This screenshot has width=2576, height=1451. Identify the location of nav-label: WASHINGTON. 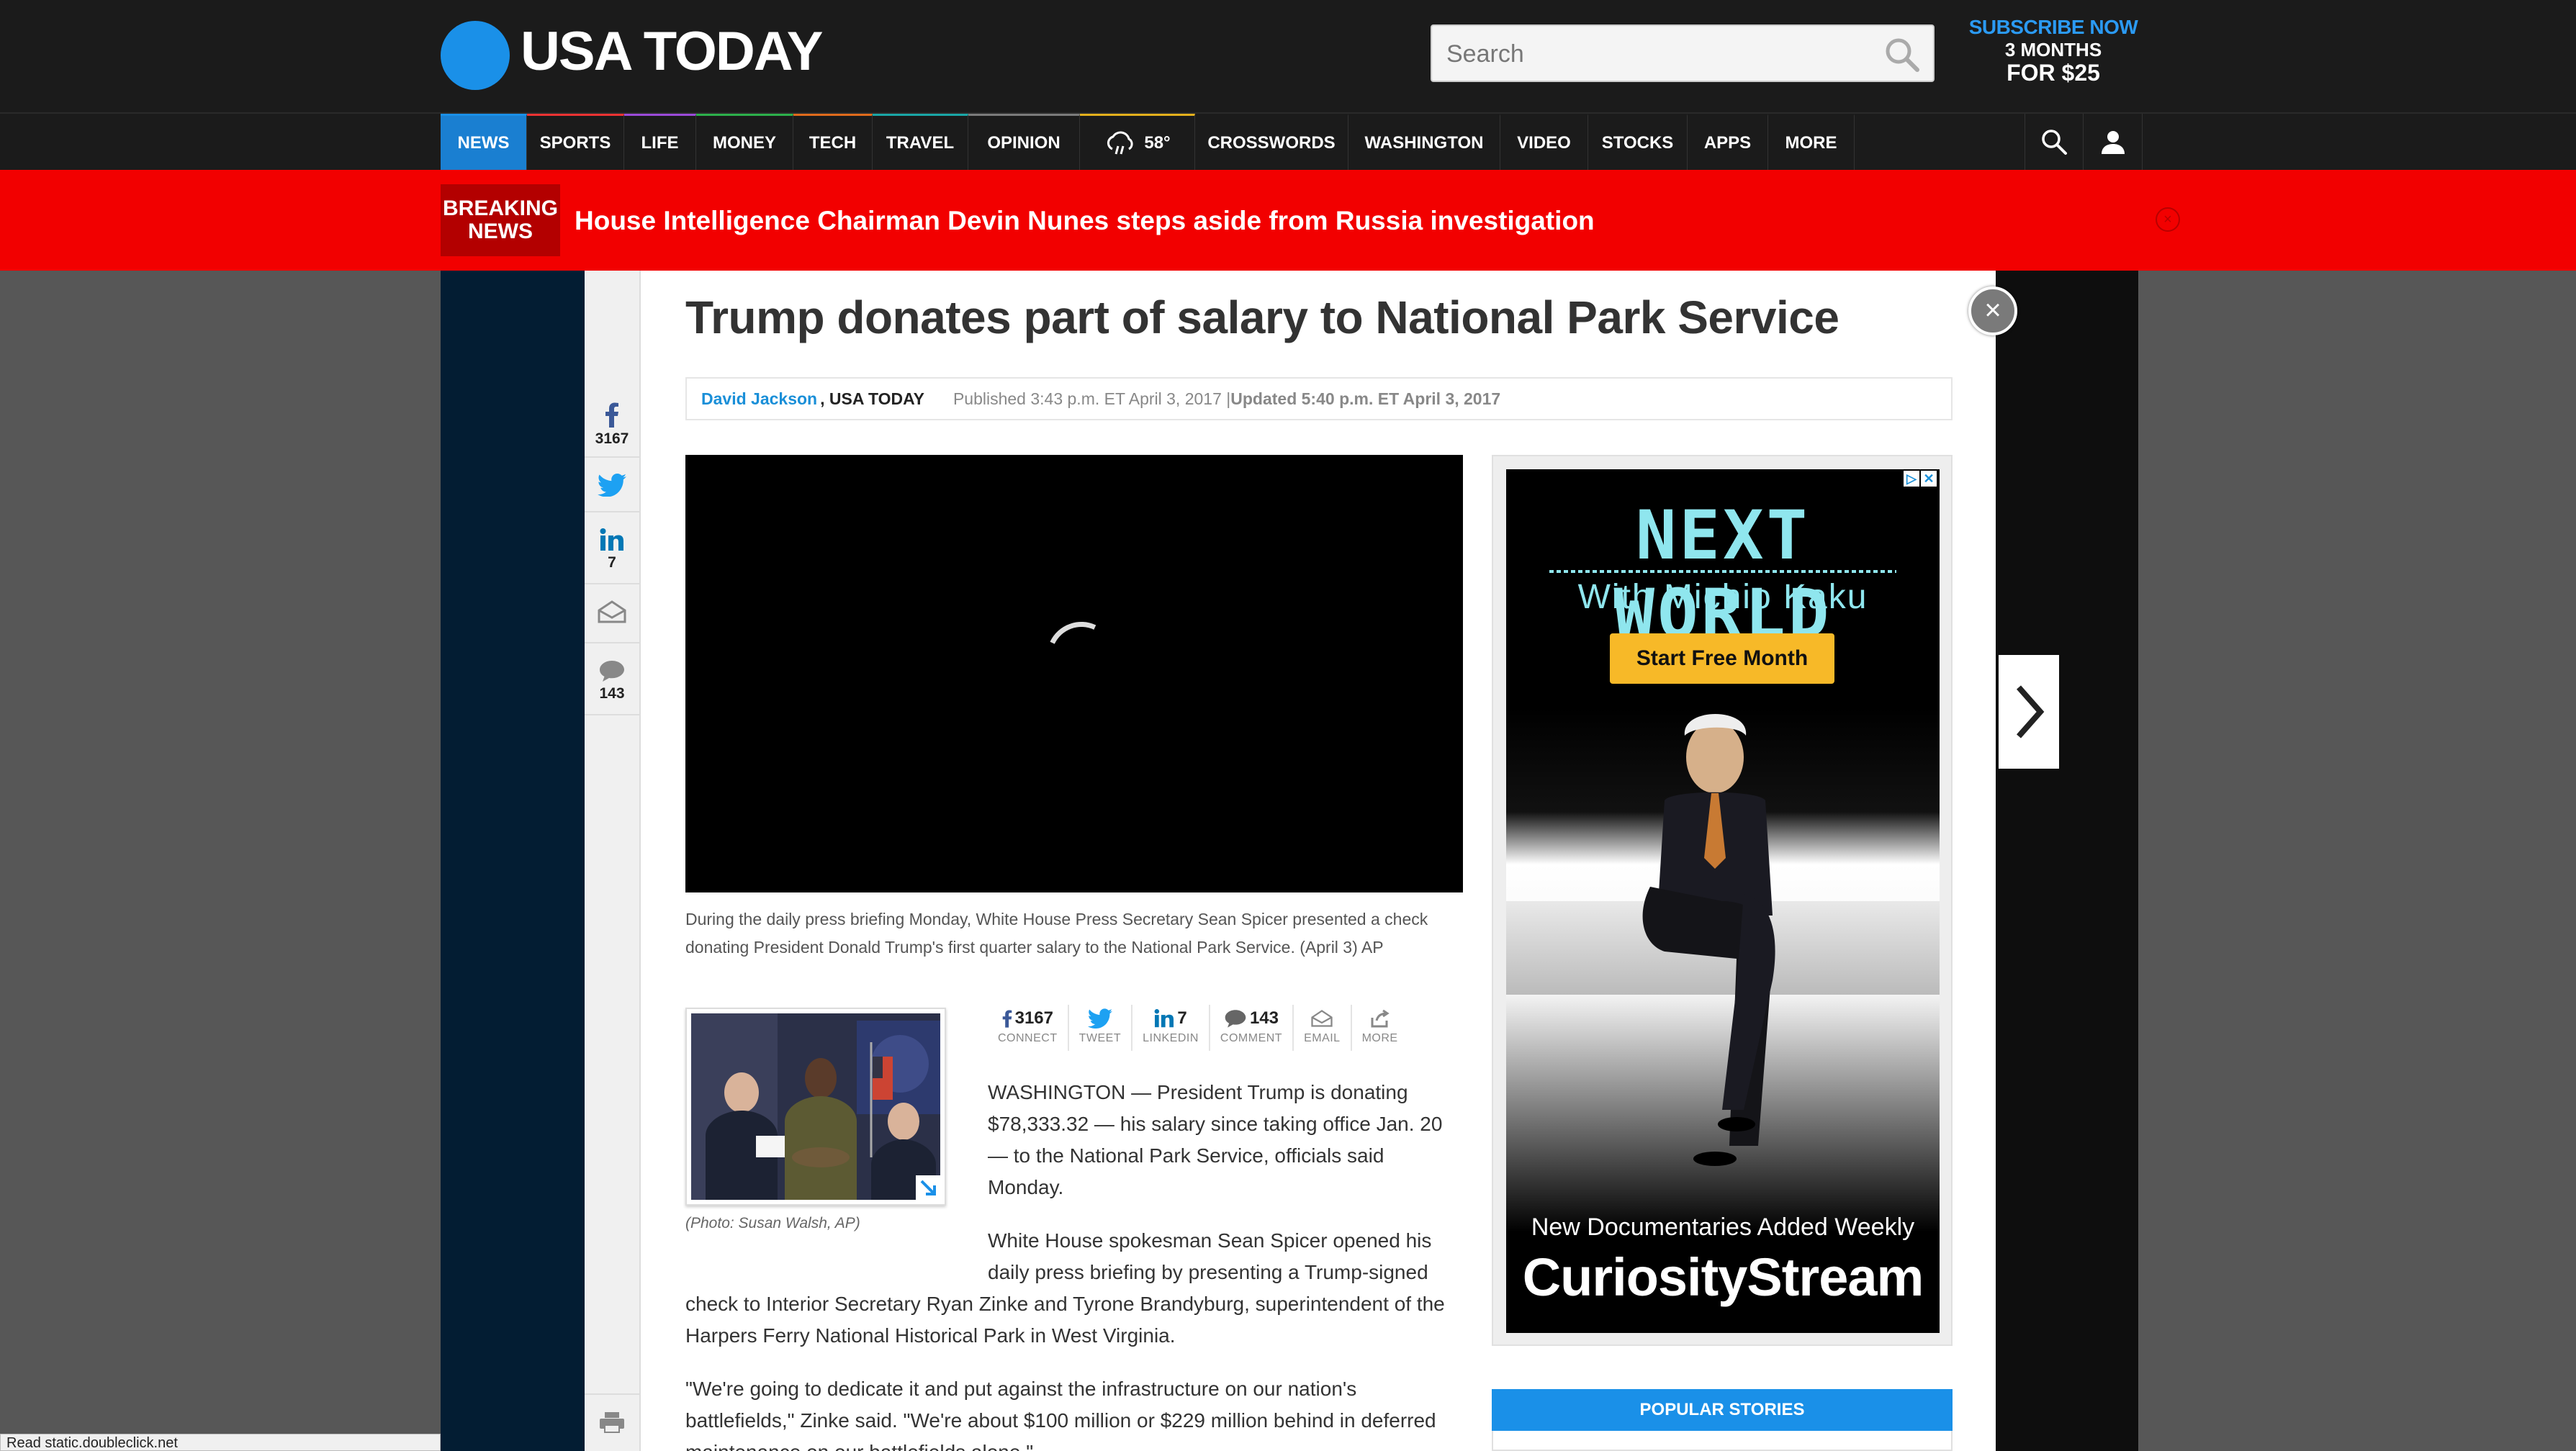
(1424, 142).